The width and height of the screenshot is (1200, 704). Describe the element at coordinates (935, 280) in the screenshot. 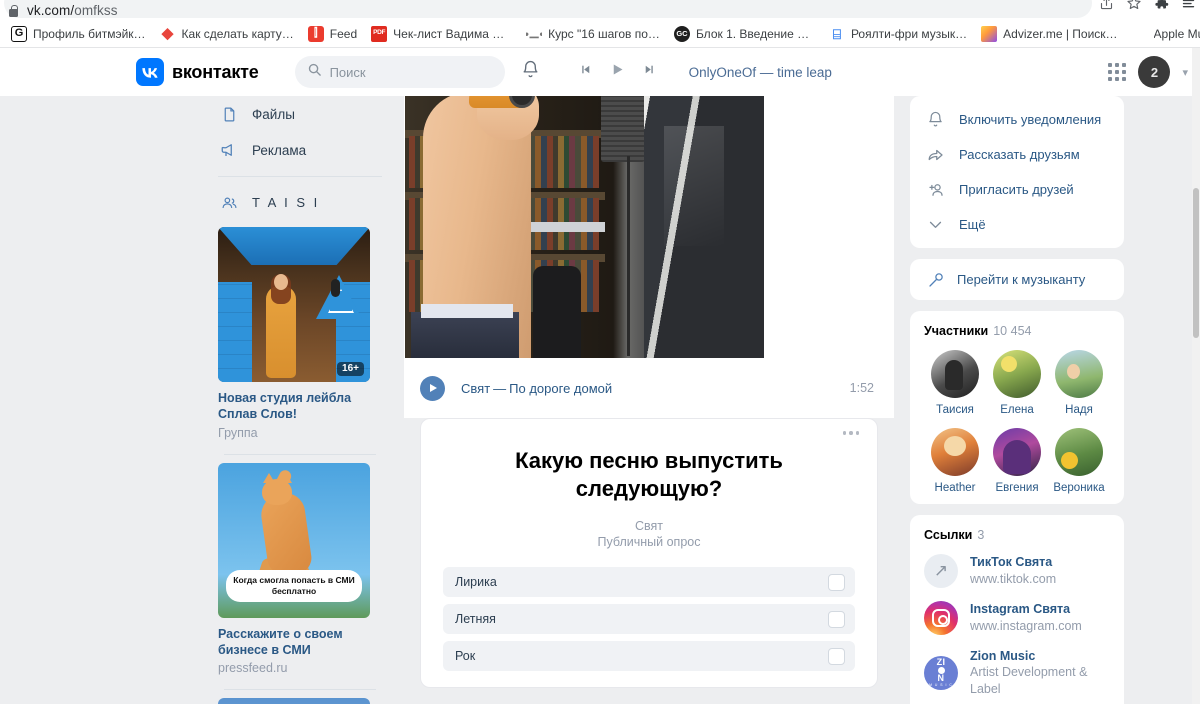

I see `microphone-icon` at that location.